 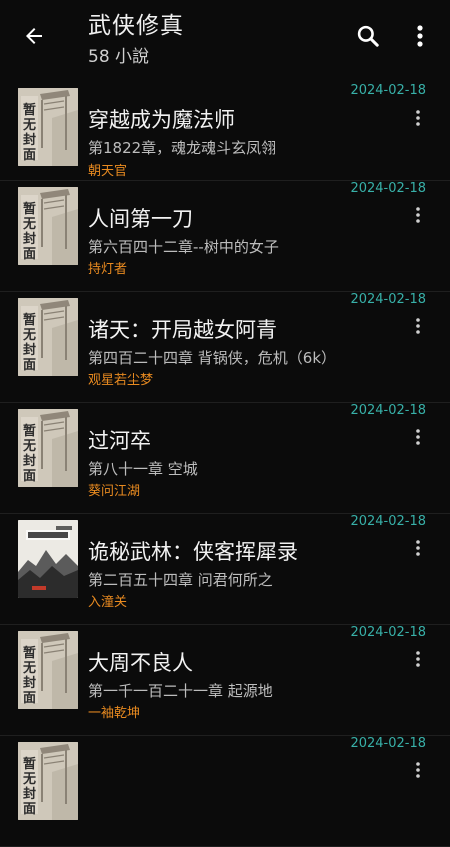 What do you see at coordinates (140, 219) in the screenshot?
I see `book-title: 人间第一刀` at bounding box center [140, 219].